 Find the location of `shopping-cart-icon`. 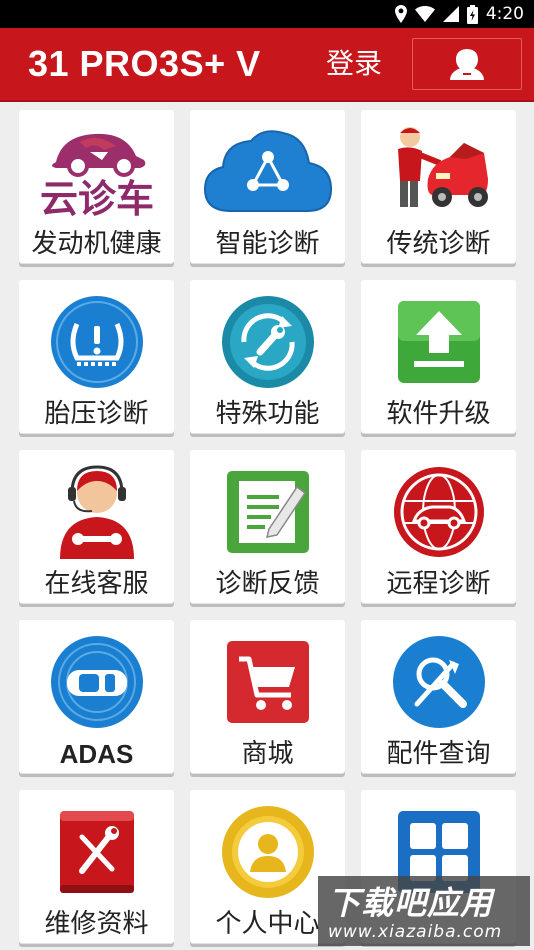

shopping-cart-icon is located at coordinates (267, 682).